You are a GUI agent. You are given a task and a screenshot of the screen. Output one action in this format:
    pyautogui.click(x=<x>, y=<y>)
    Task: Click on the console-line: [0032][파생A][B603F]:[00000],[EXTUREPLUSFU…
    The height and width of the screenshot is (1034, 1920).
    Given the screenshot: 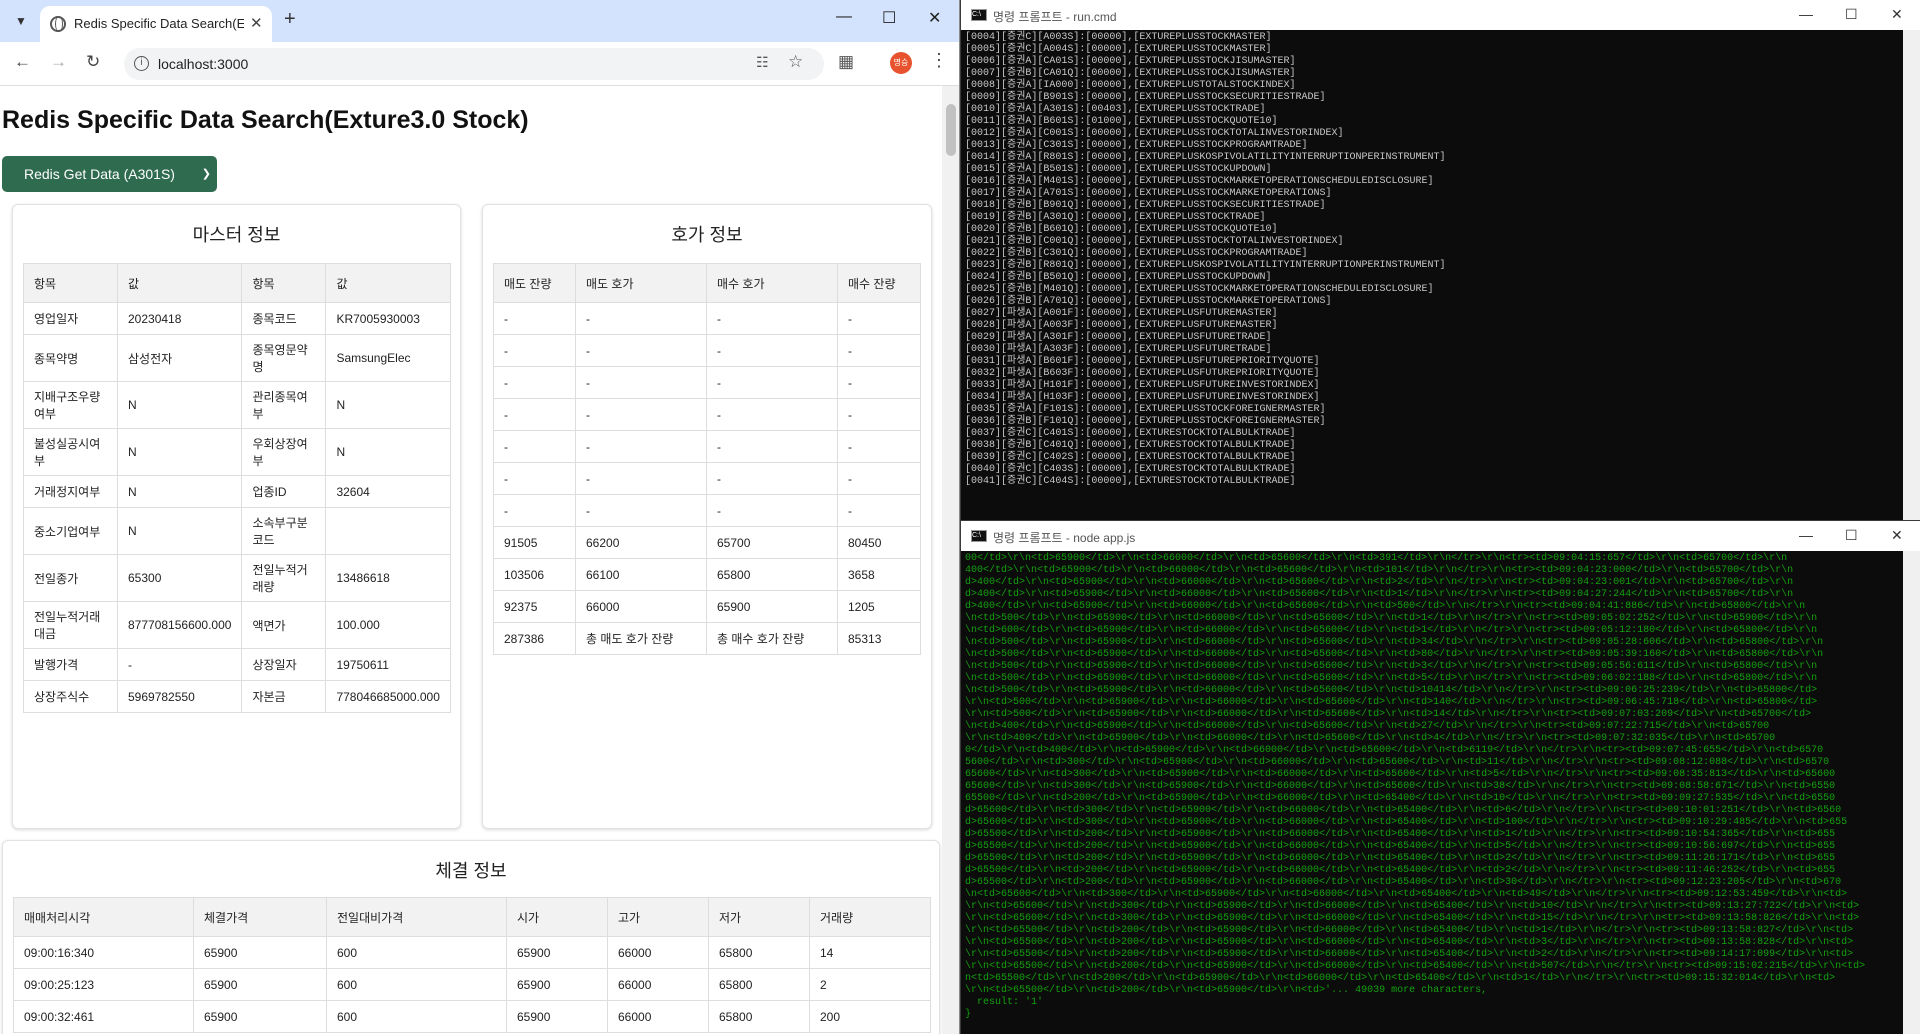 What is the action you would take?
    pyautogui.click(x=1142, y=373)
    